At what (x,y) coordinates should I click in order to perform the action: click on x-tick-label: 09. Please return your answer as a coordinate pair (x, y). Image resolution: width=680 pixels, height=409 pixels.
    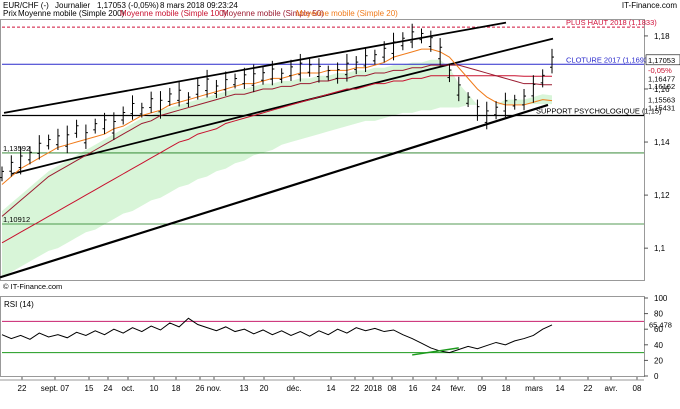
    Looking at the image, I should click on (482, 388).